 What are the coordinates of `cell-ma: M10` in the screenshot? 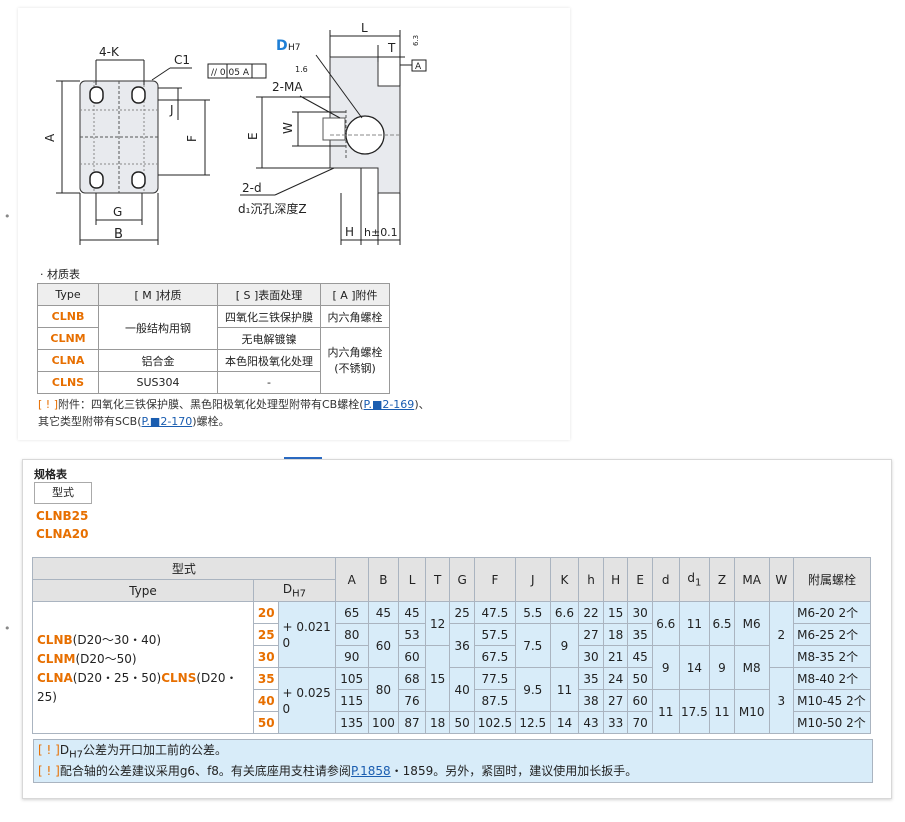 It's located at (751, 711).